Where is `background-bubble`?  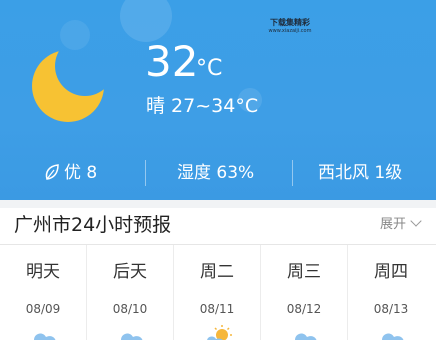
background-bubble is located at coordinates (146, 21).